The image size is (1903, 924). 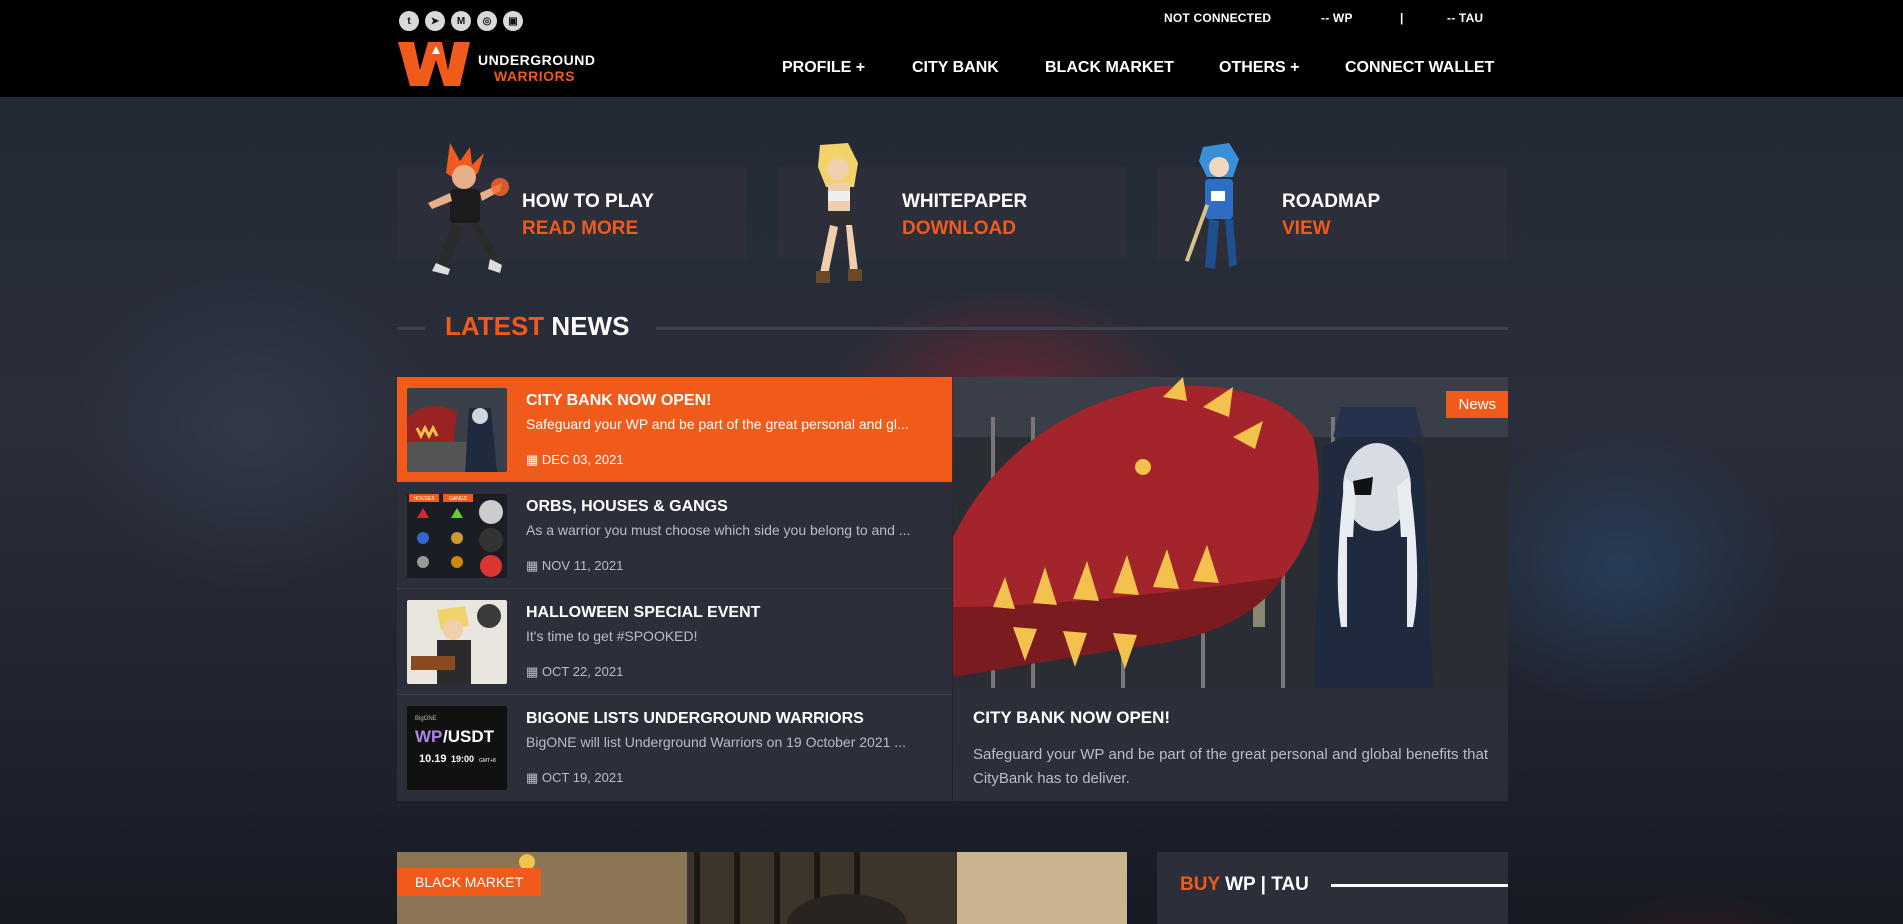 I want to click on view-link: VIEW, so click(x=1306, y=229).